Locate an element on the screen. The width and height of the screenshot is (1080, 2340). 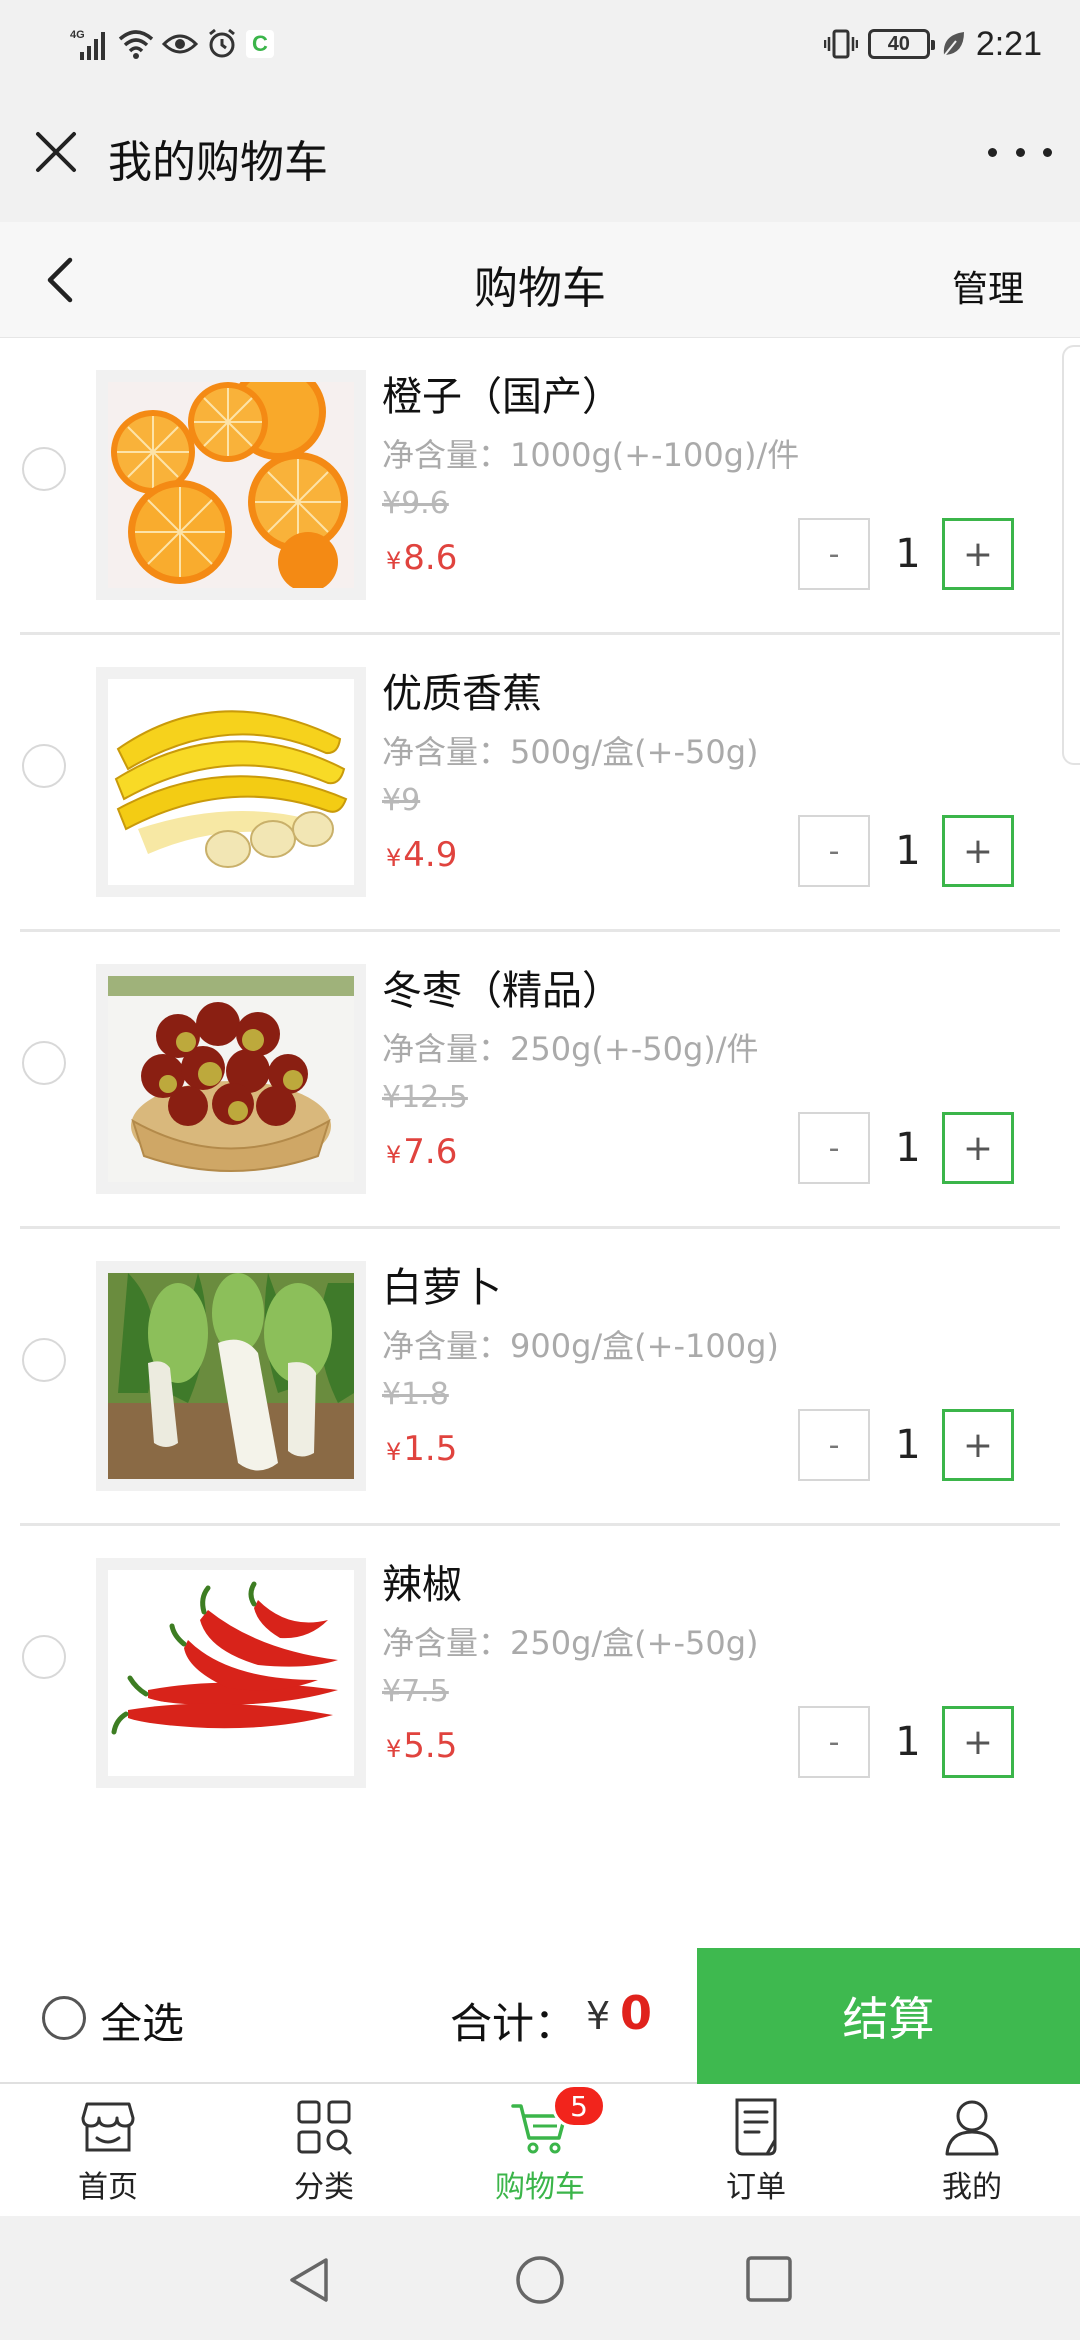
page-navbar: 购物车 管理 is located at coordinates (540, 280).